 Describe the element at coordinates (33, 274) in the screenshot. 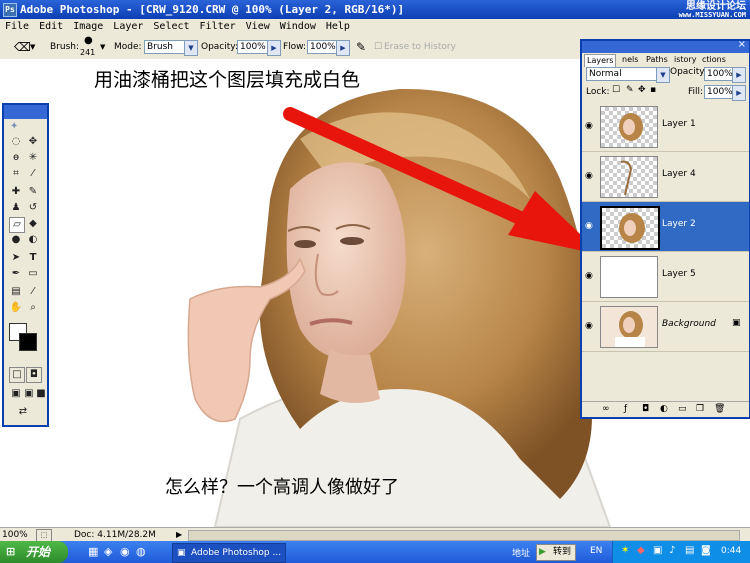

I see `shape-tool-icon: ▭` at that location.